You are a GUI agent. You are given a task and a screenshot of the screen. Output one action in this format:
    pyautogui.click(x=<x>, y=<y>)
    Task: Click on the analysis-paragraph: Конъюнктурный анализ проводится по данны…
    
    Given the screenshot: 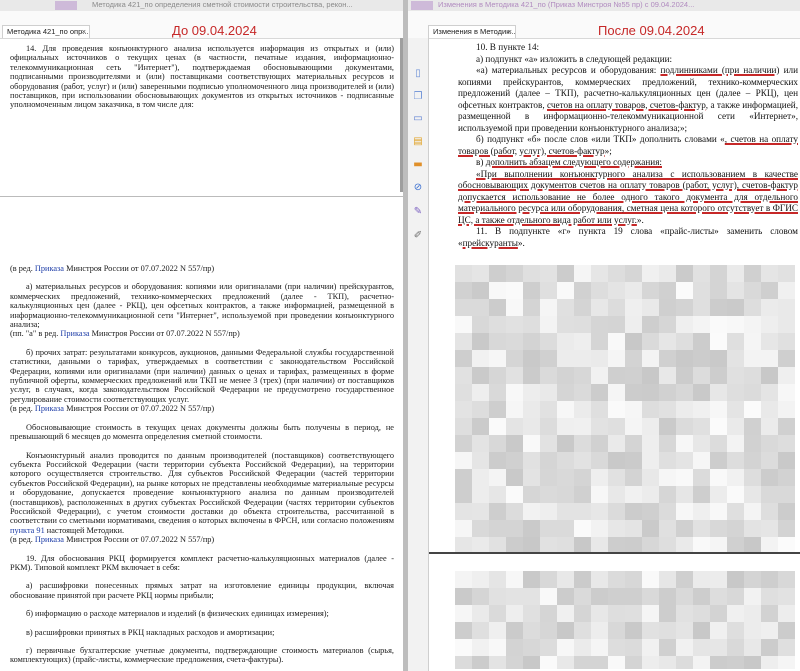 What is the action you would take?
    pyautogui.click(x=202, y=492)
    